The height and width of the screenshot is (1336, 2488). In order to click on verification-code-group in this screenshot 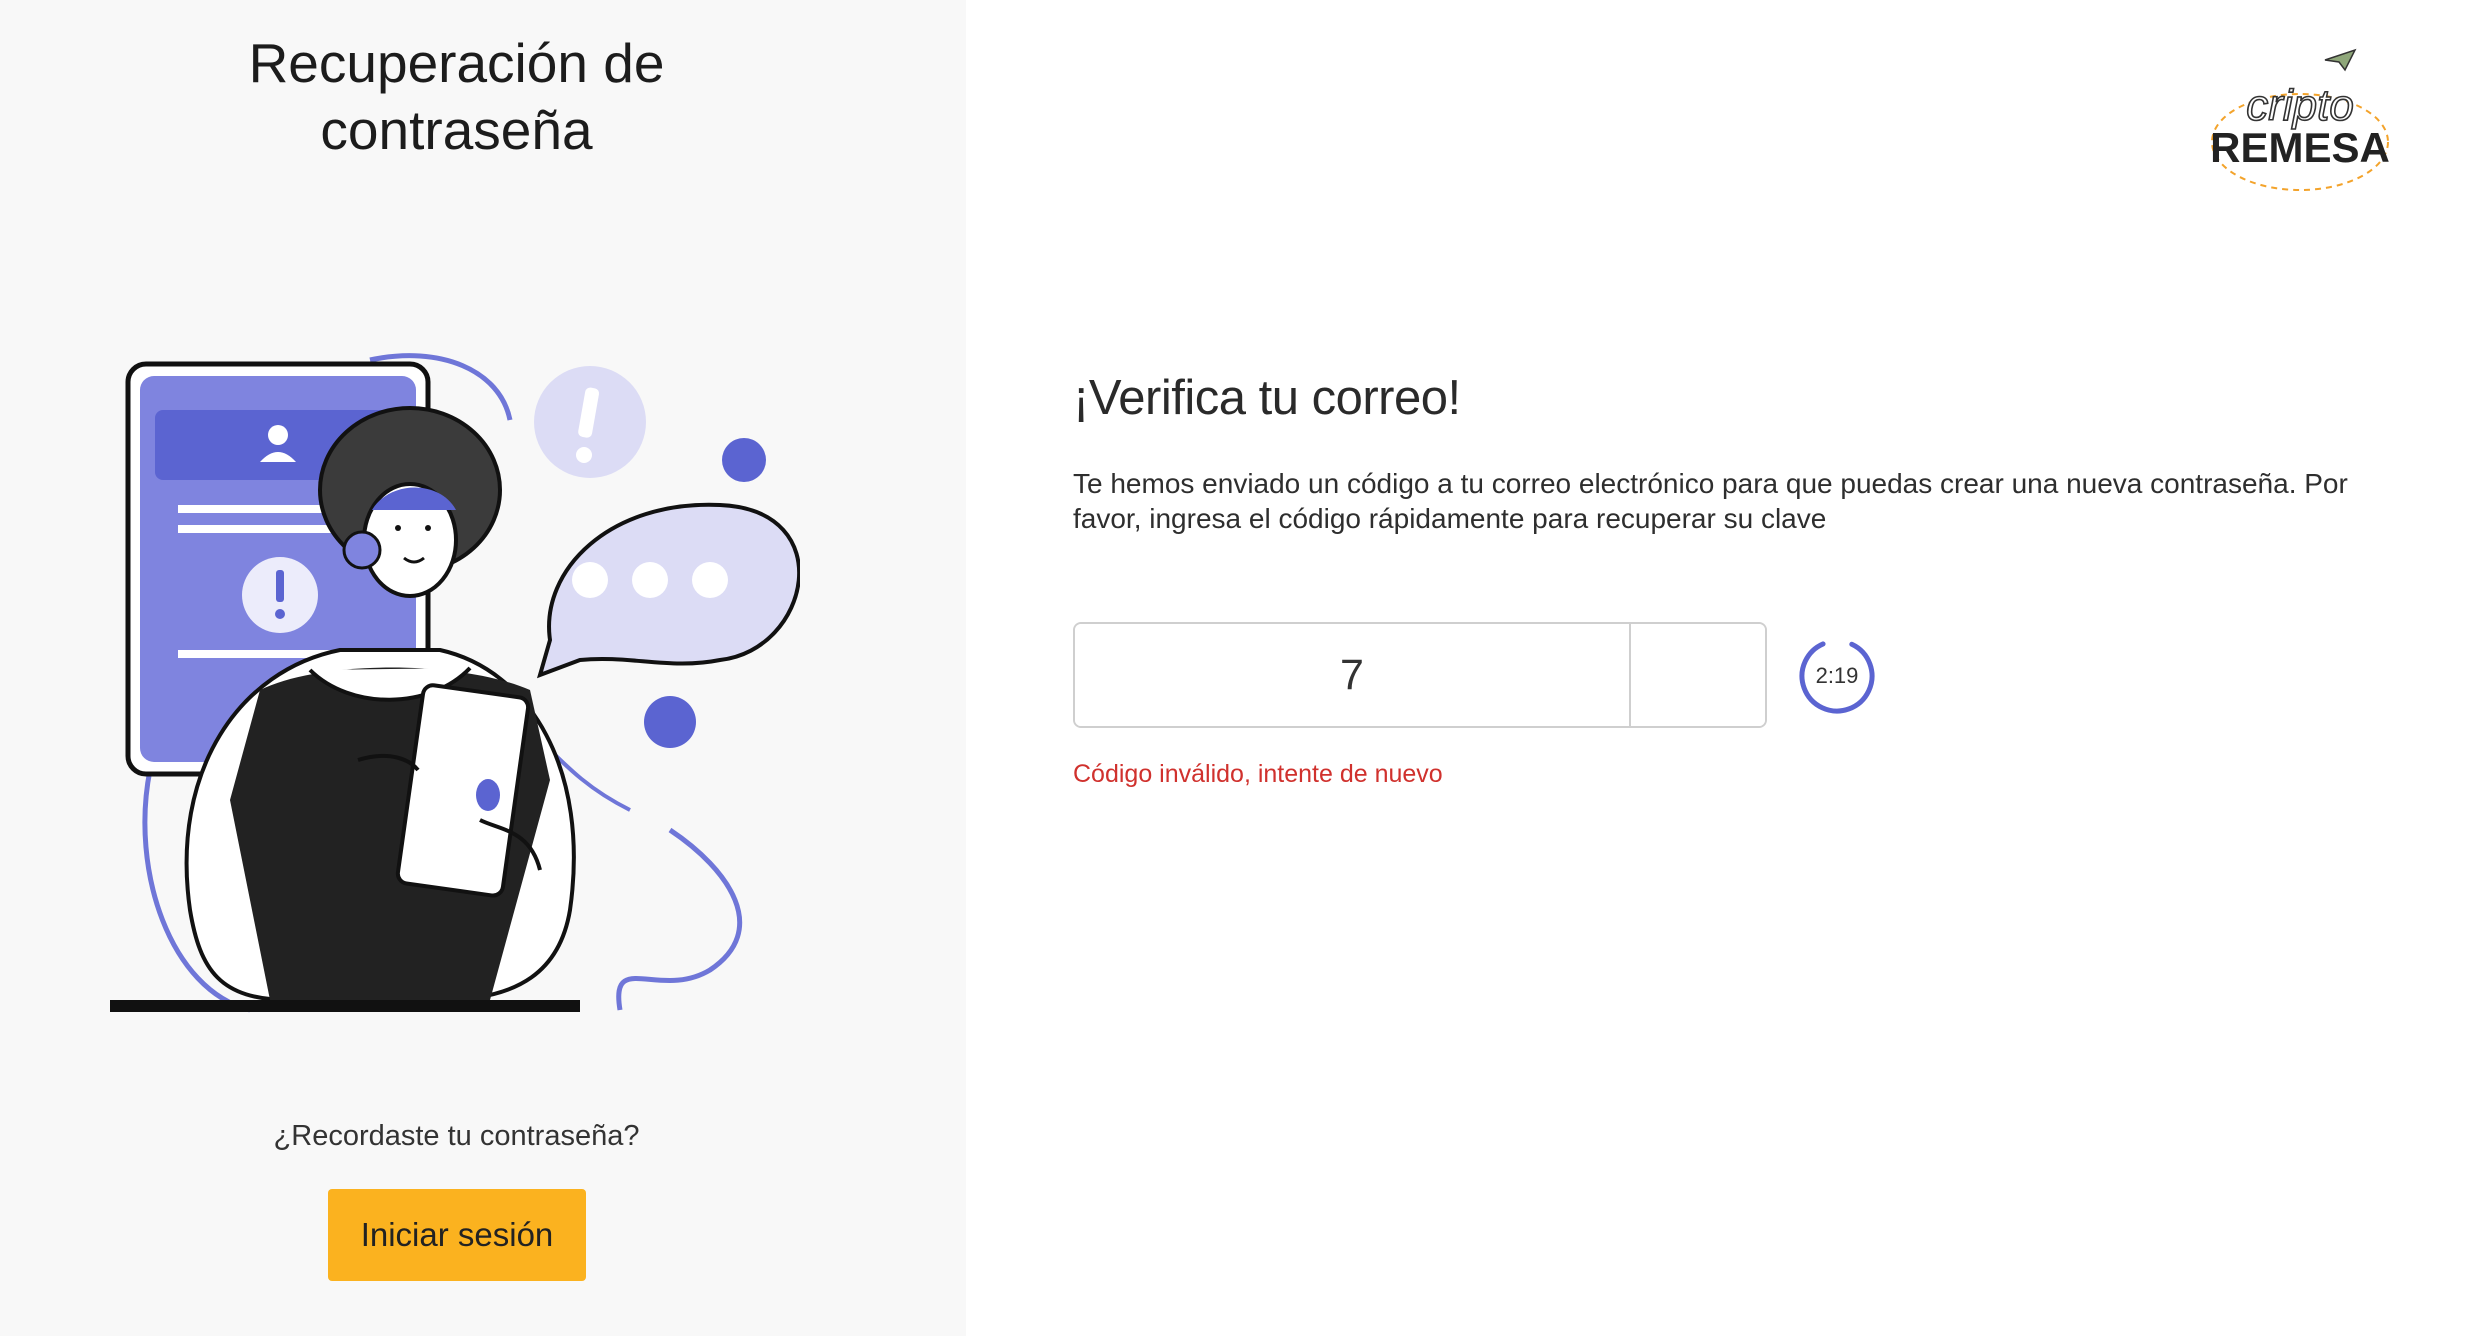, I will do `click(1420, 675)`.